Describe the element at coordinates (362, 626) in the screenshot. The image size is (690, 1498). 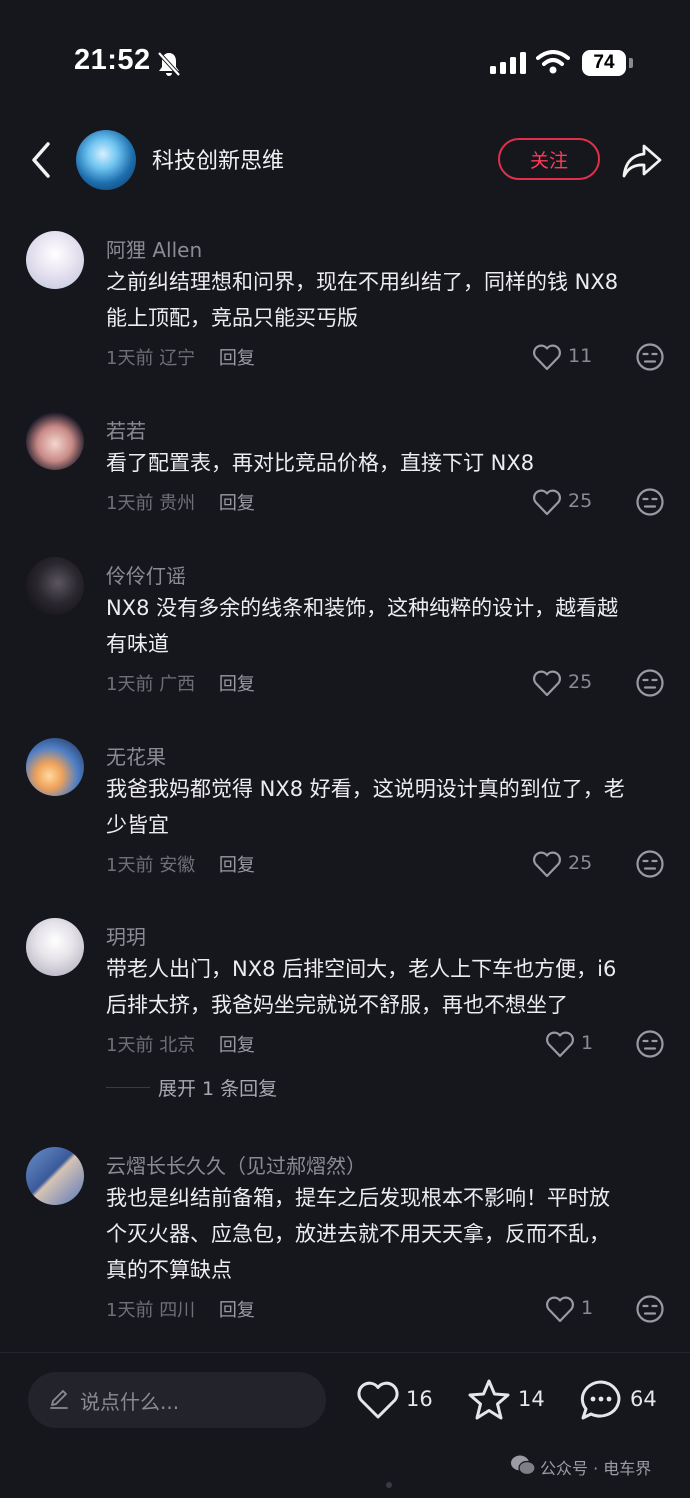
I see `comment-text: NX8 没有多余的线条和装饰，这种纯粹的设计，越看越 有味道` at that location.